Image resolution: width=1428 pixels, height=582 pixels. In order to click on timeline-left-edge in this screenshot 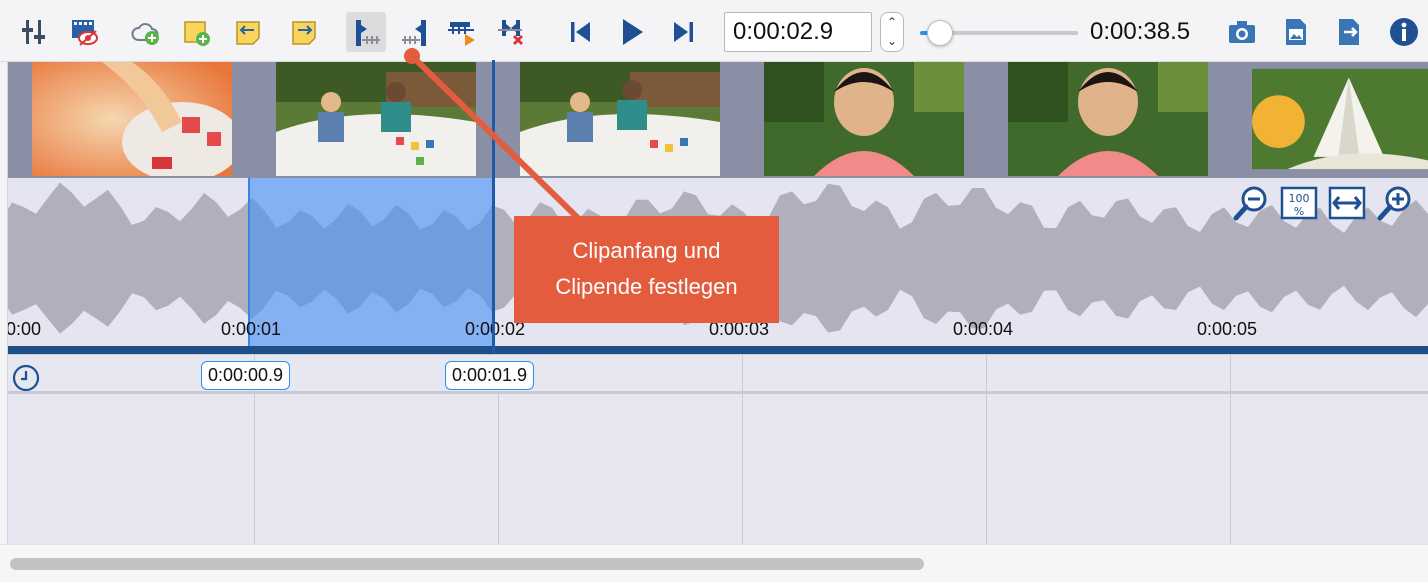, I will do `click(4, 303)`.